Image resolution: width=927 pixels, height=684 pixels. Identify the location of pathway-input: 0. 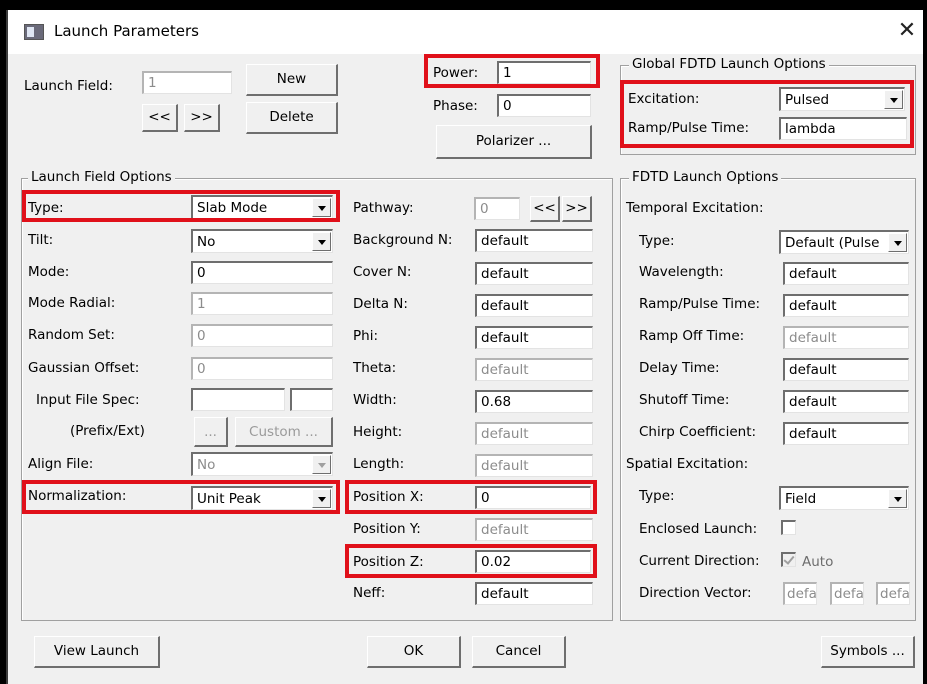
(497, 208).